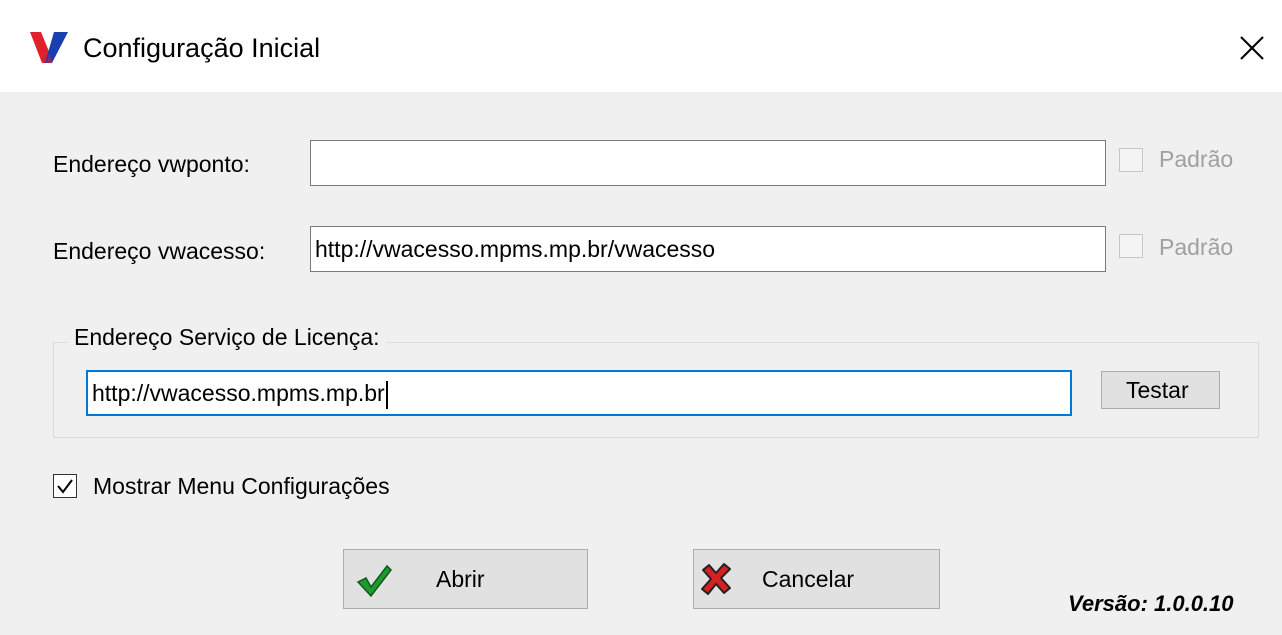  Describe the element at coordinates (241, 486) in the screenshot. I see `show-menu-label: Mostrar Menu Configurações` at that location.